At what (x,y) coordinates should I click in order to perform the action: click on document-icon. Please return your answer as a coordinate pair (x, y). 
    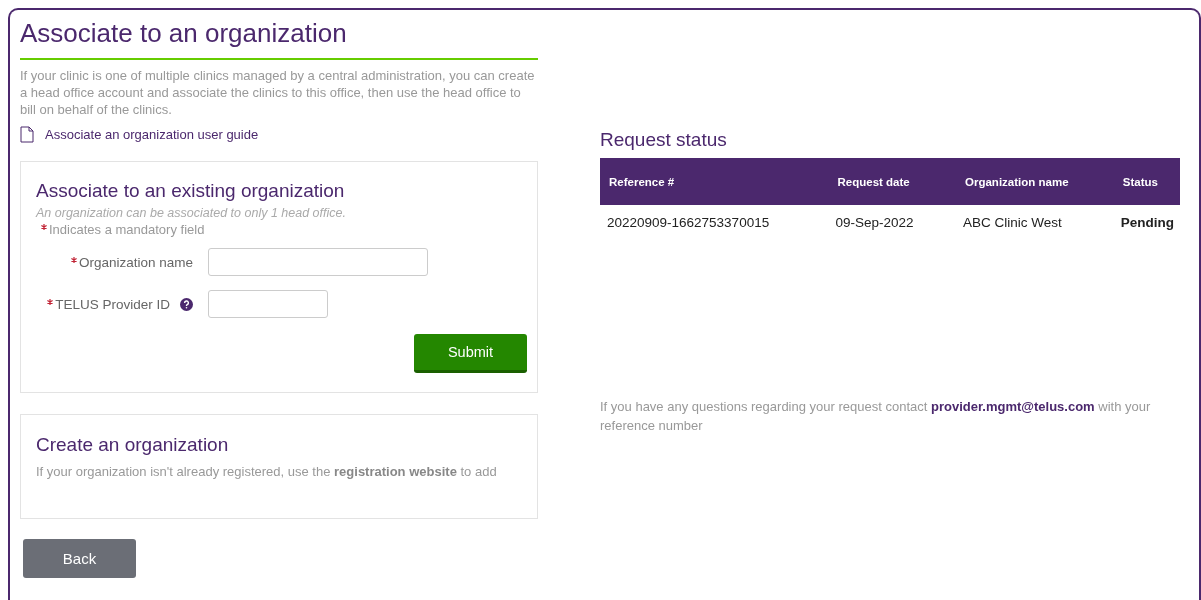
    Looking at the image, I should click on (27, 134).